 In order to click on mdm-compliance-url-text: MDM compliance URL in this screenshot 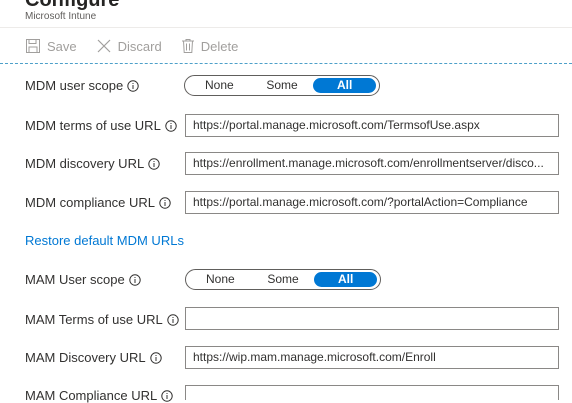, I will do `click(90, 202)`.